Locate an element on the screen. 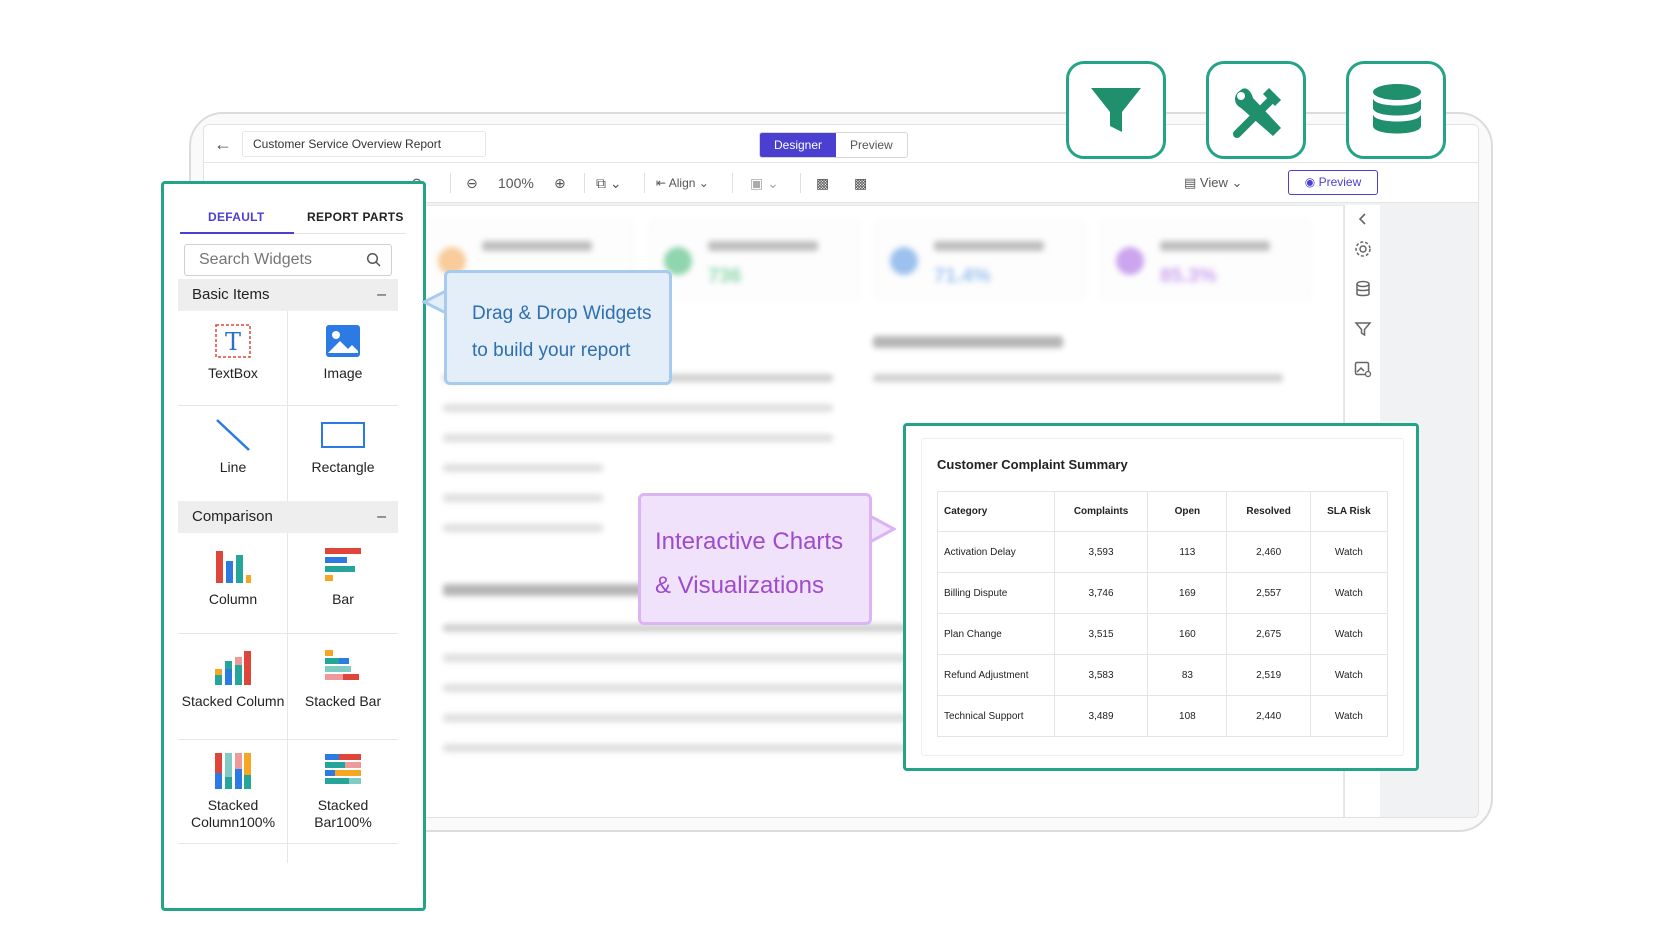 The image size is (1672, 941). section-basic-items: Basic Items – is located at coordinates (288, 295).